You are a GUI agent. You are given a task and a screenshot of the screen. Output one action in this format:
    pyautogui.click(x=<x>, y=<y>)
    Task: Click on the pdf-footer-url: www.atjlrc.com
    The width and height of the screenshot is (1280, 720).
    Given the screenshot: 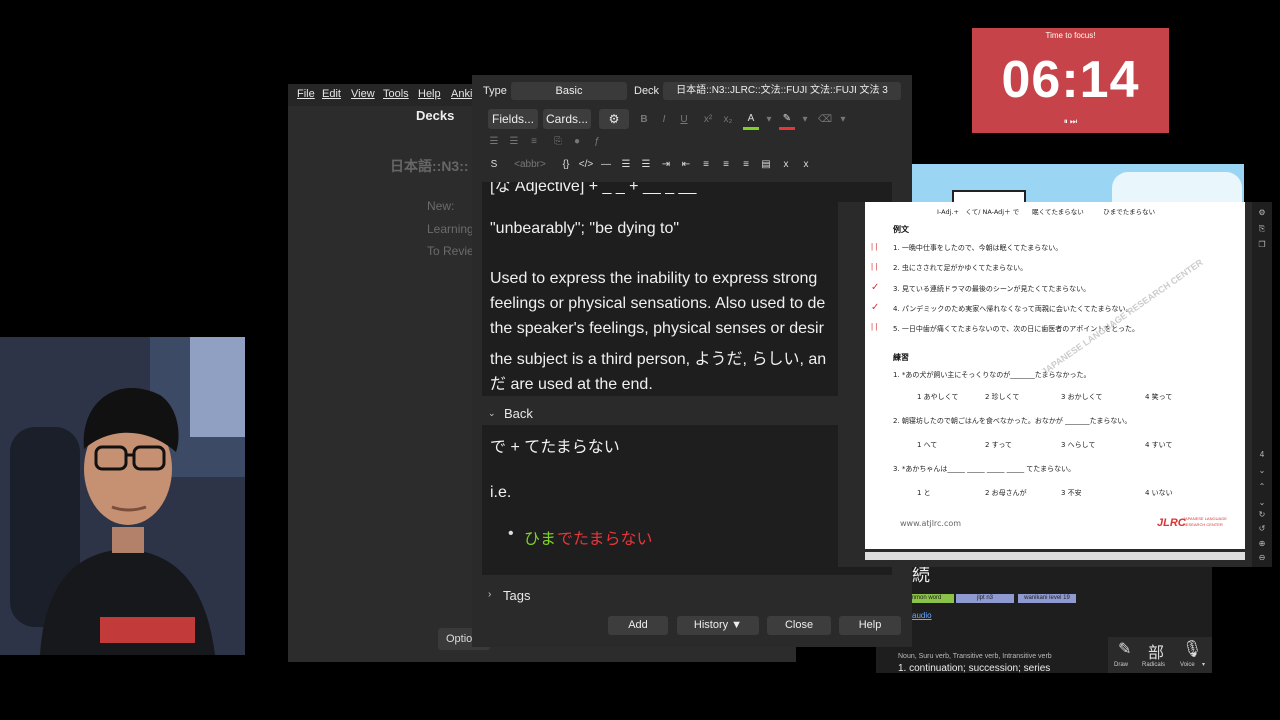 What is the action you would take?
    pyautogui.click(x=931, y=523)
    